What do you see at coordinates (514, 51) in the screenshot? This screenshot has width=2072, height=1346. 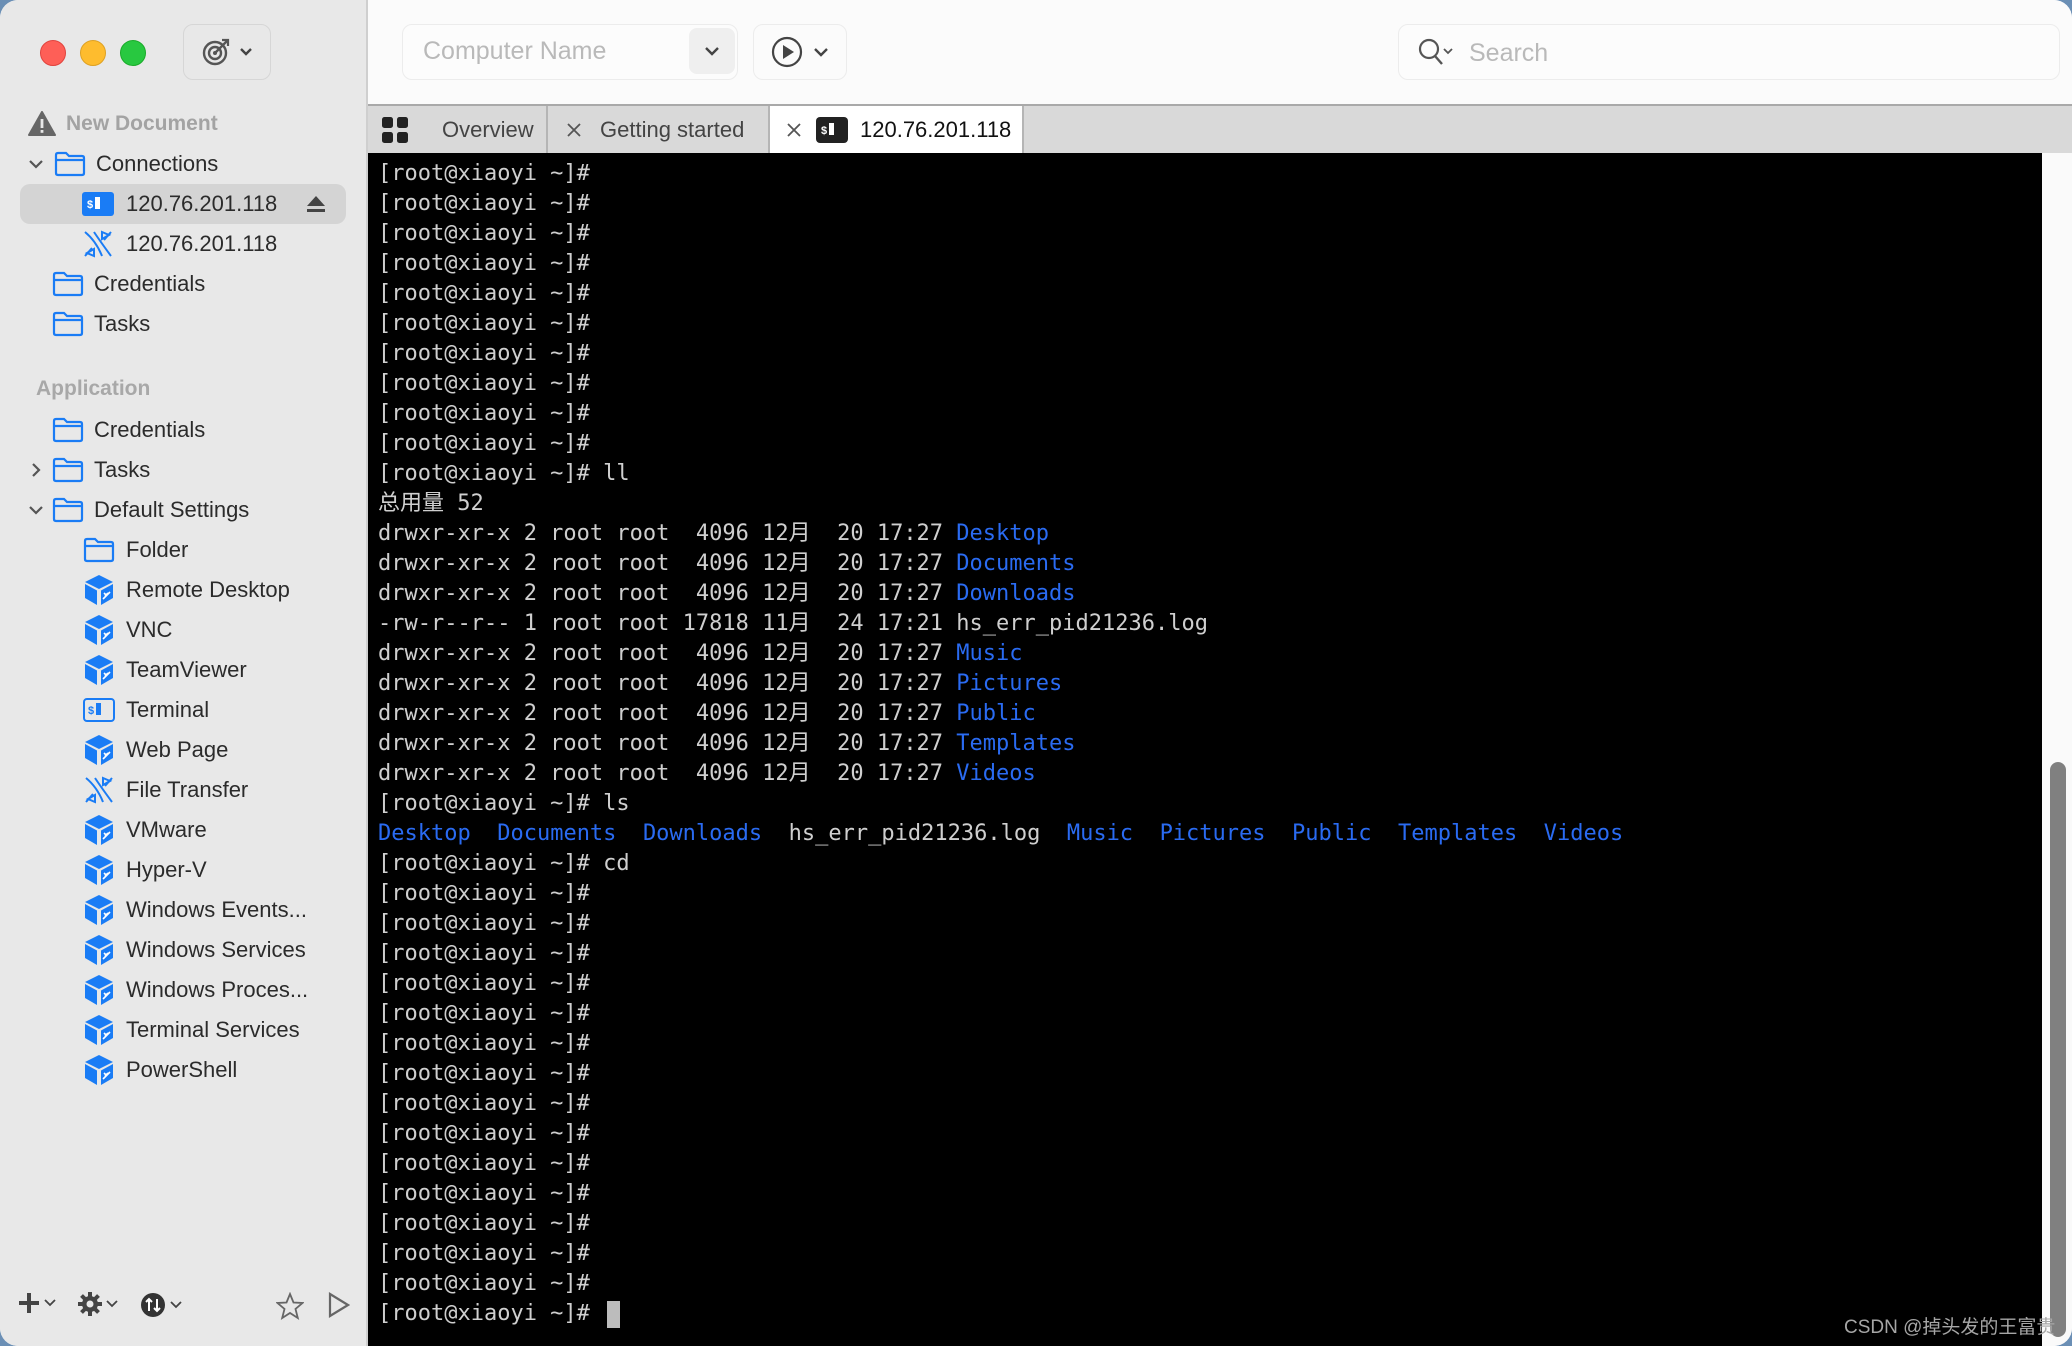 I see `computer-name-input: Computer Name` at bounding box center [514, 51].